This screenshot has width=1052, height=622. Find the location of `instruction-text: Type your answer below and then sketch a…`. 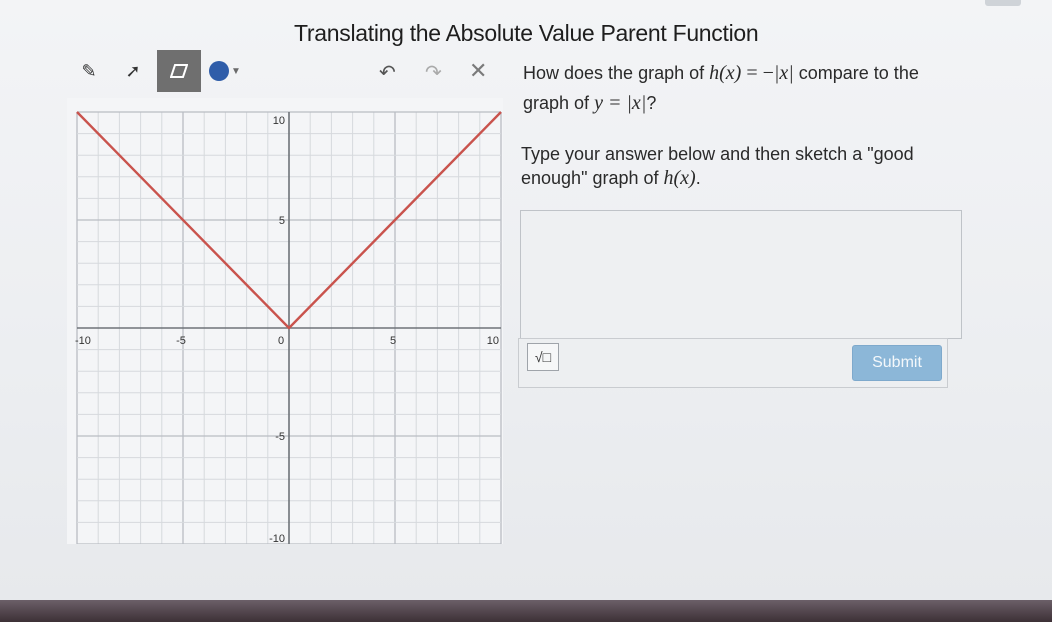

instruction-text: Type your answer below and then sketch a… is located at coordinates (731, 166).